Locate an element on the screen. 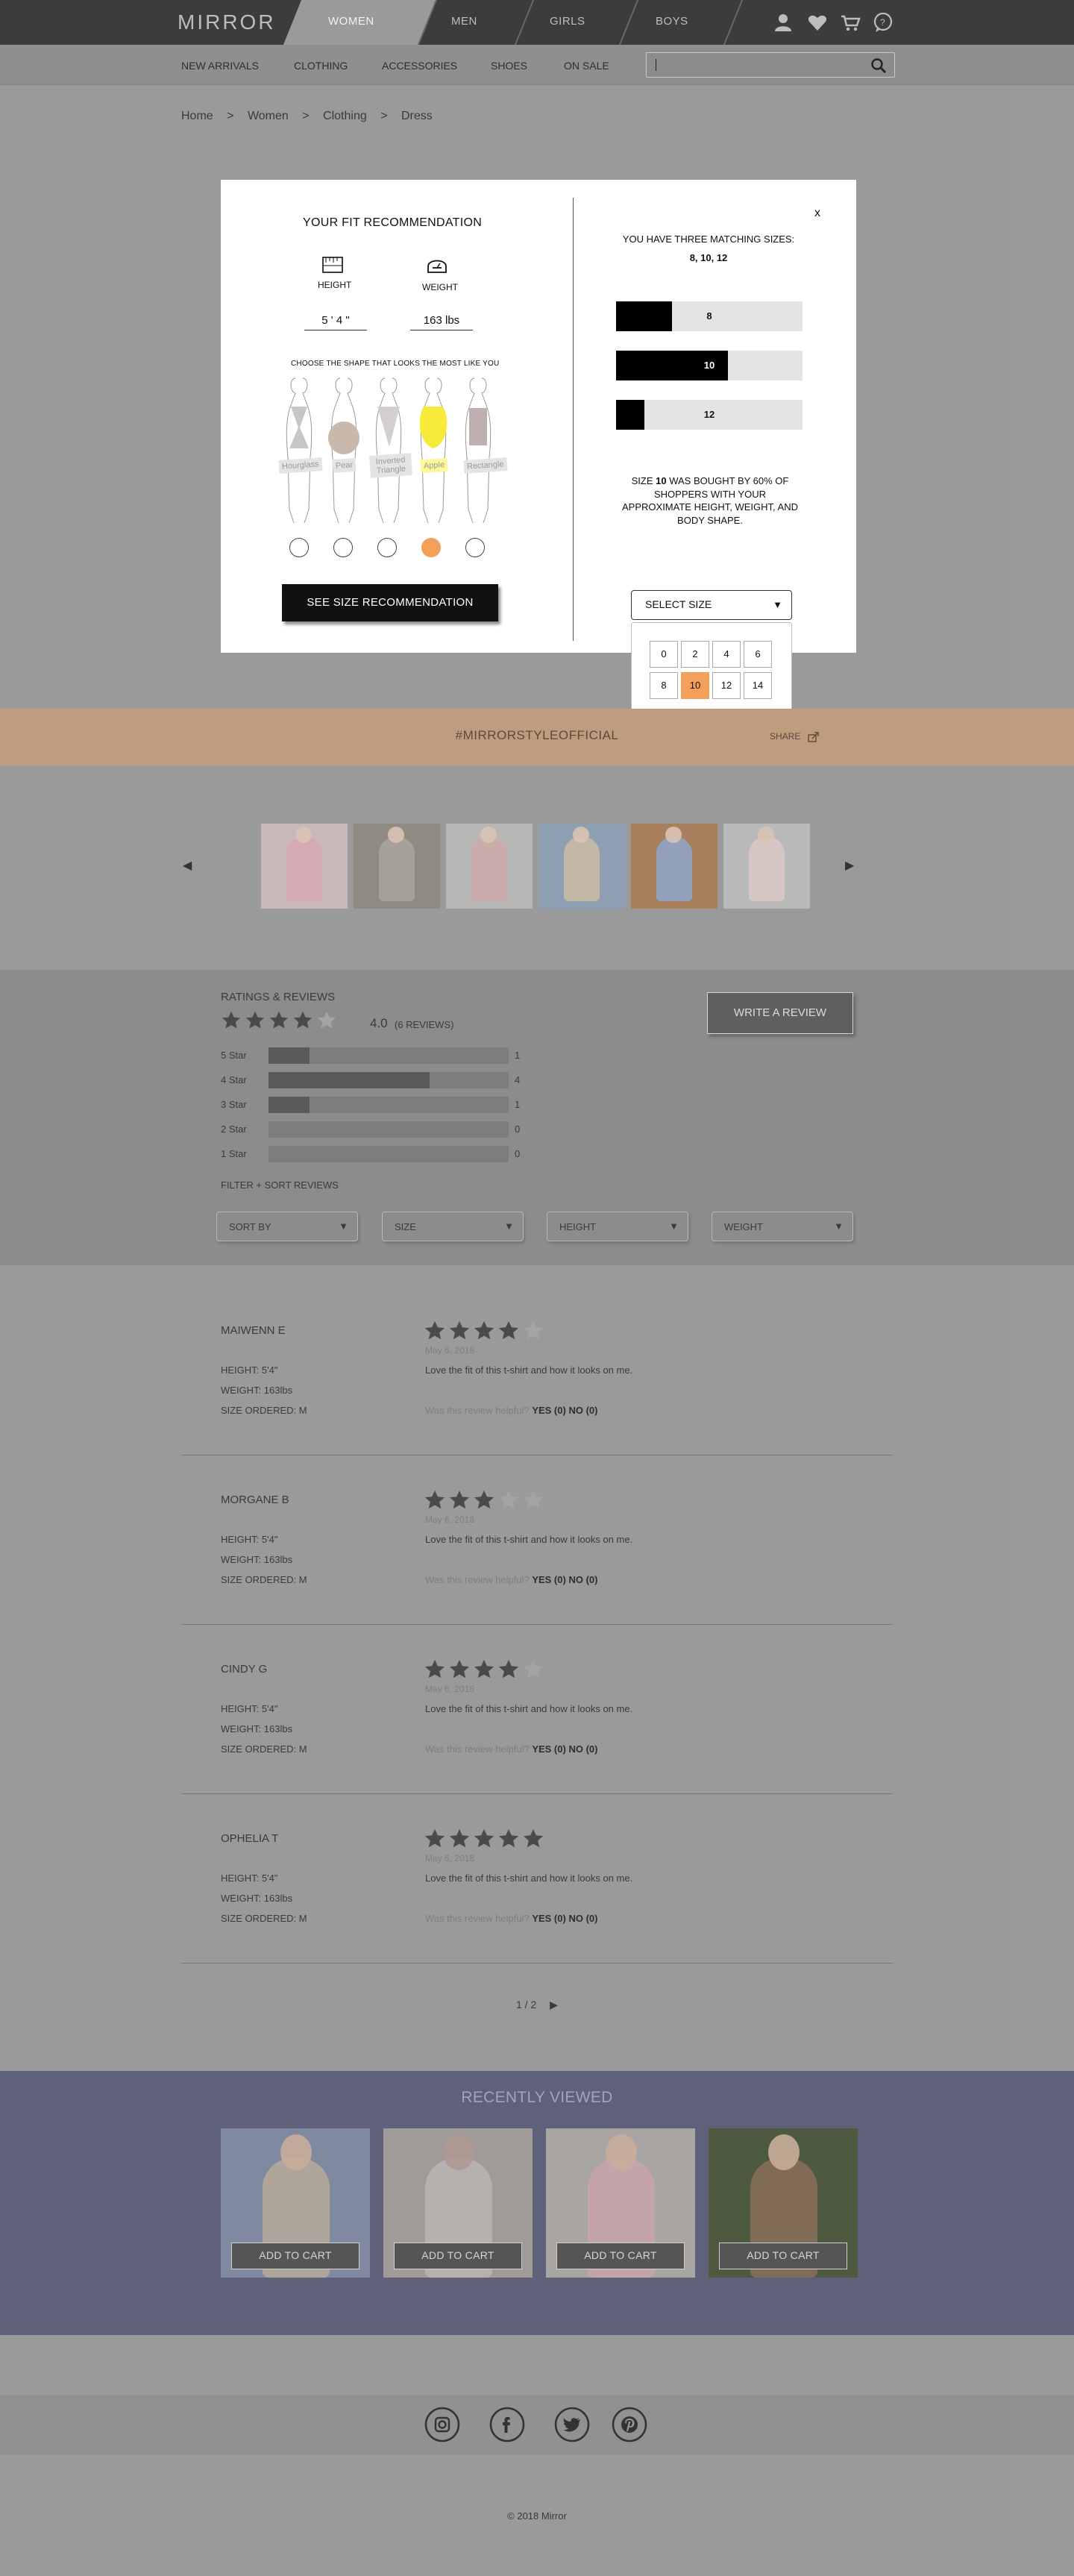  facebook-icon is located at coordinates (507, 2424).